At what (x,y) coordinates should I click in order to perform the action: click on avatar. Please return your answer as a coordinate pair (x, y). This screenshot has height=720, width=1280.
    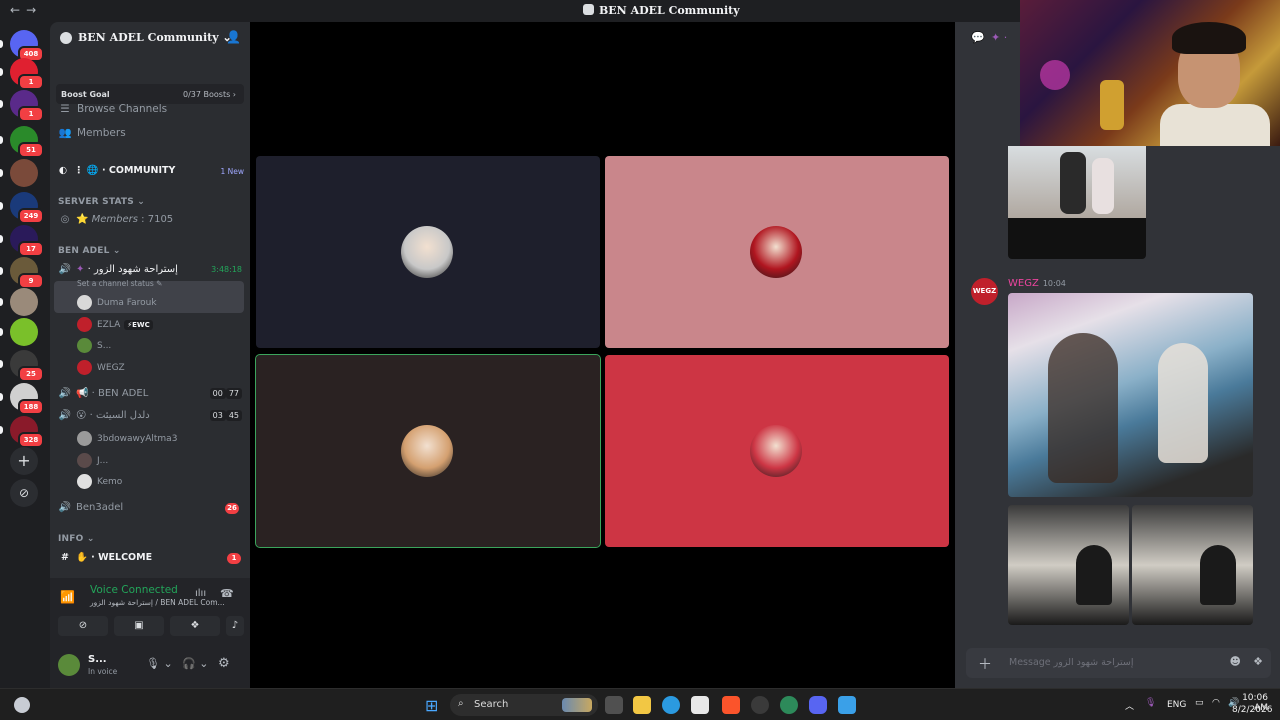
    Looking at the image, I should click on (69, 665).